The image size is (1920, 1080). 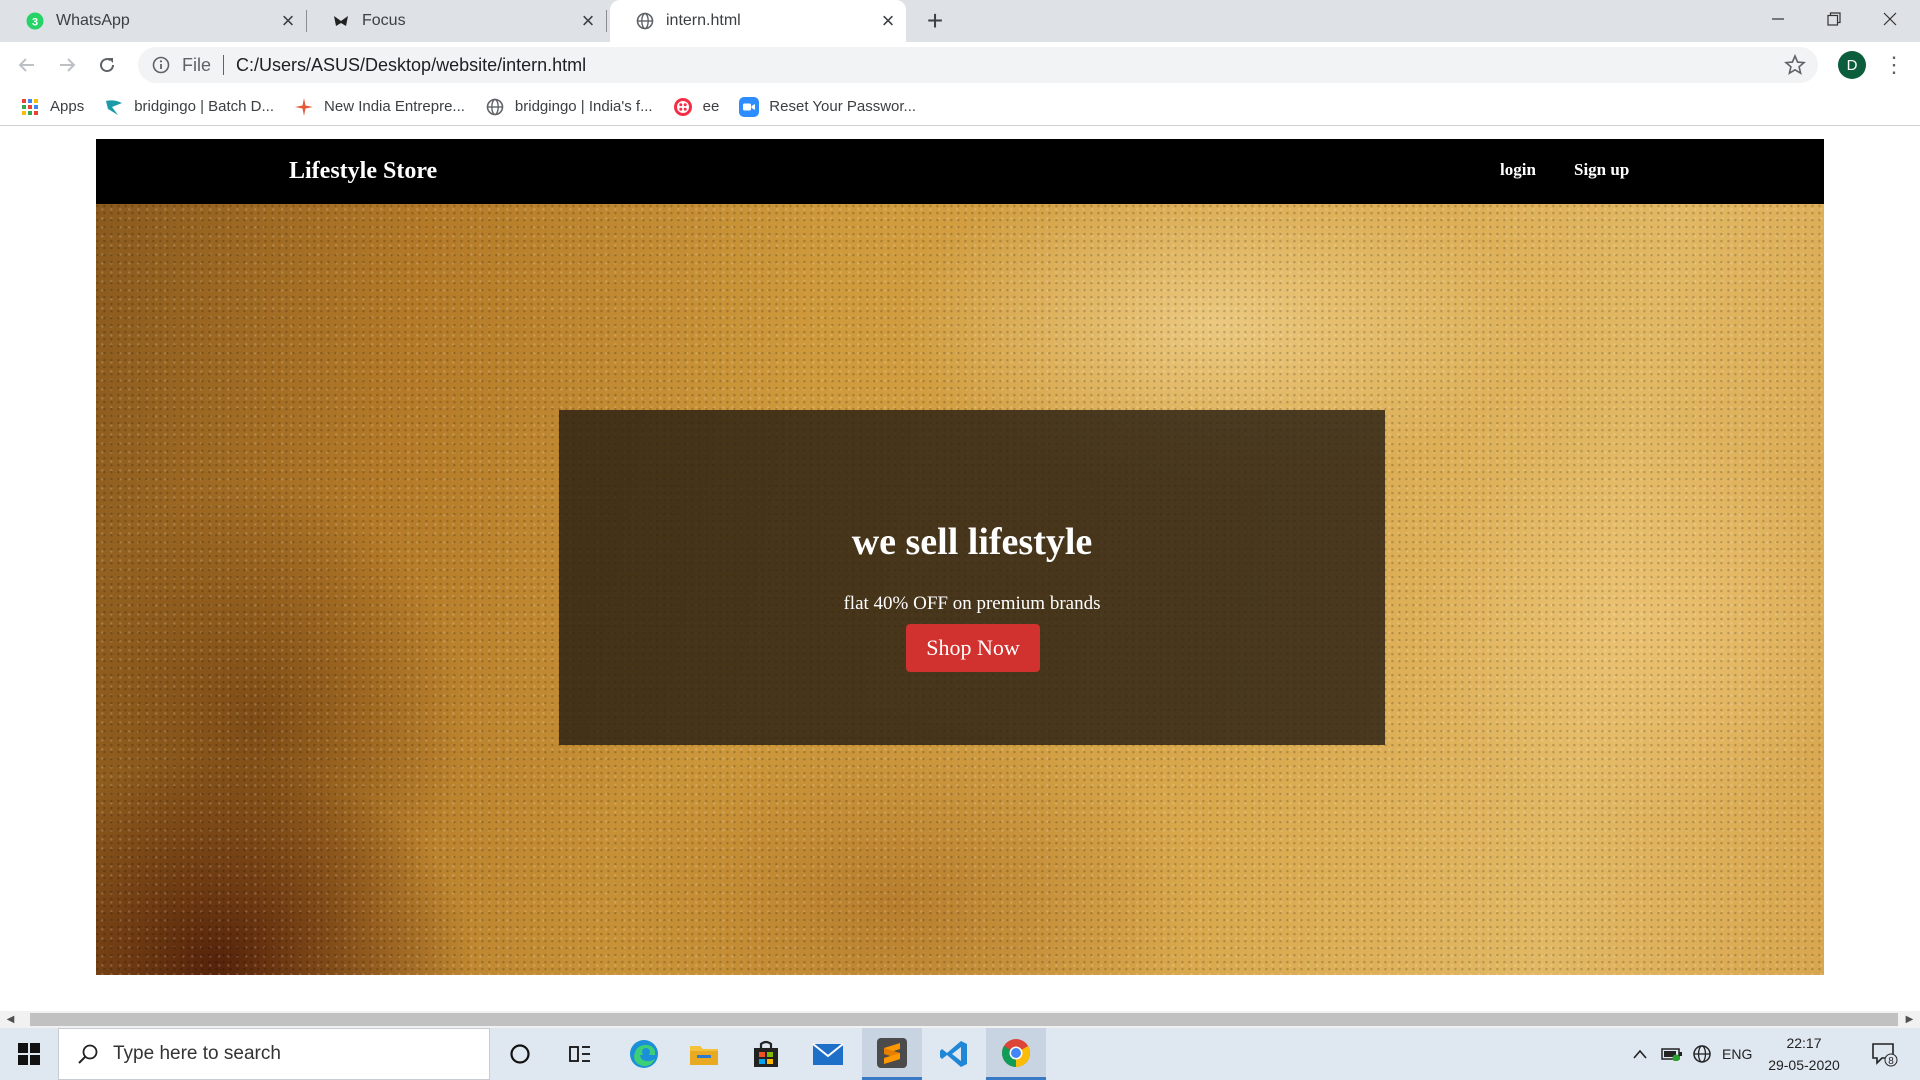 I want to click on divider, so click(x=224, y=65).